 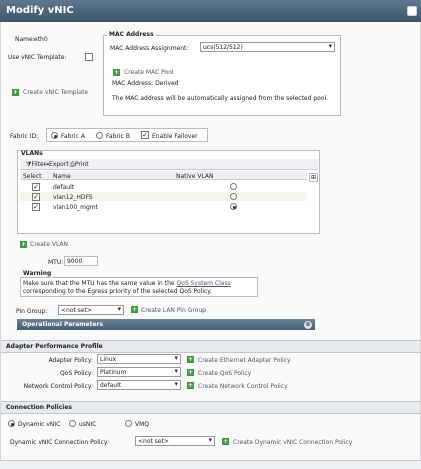 I want to click on vlans-title: VLANs, so click(x=32, y=153).